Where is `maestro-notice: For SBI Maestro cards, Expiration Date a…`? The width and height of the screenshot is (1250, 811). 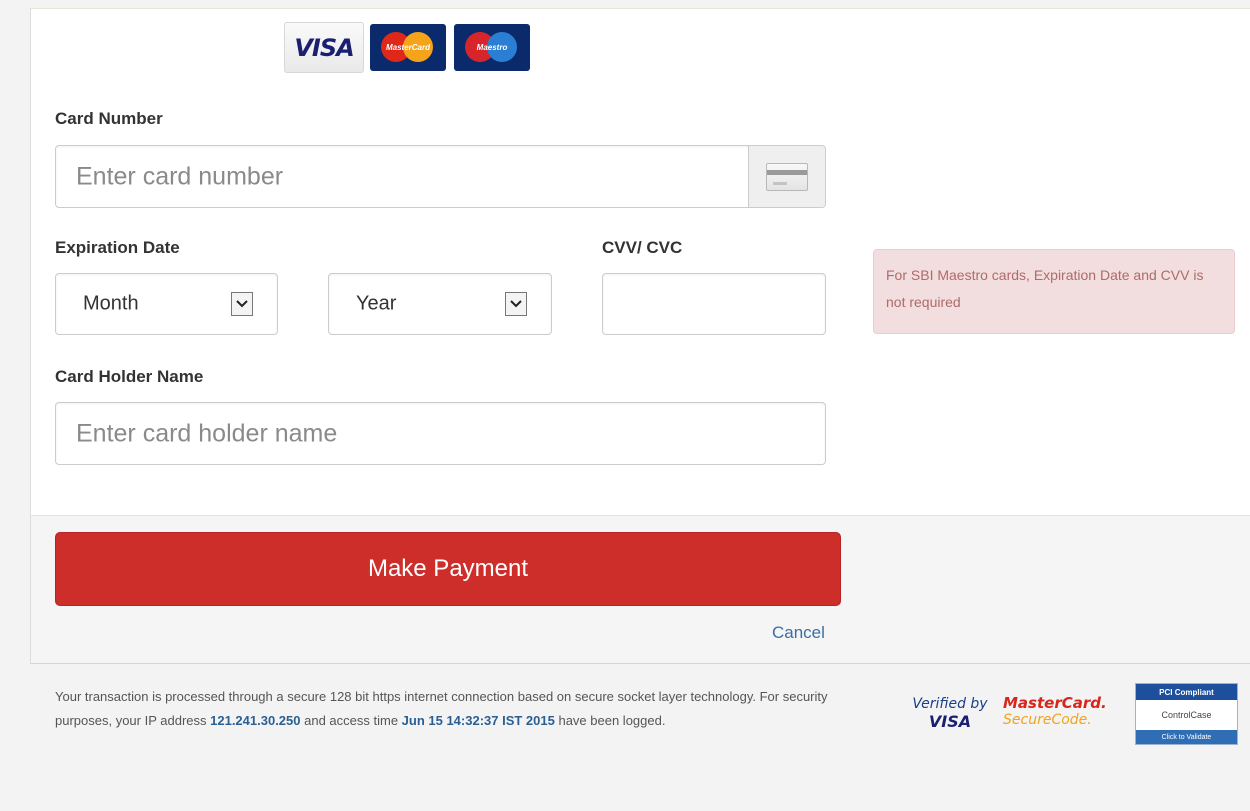
maestro-notice: For SBI Maestro cards, Expiration Date a… is located at coordinates (1054, 291).